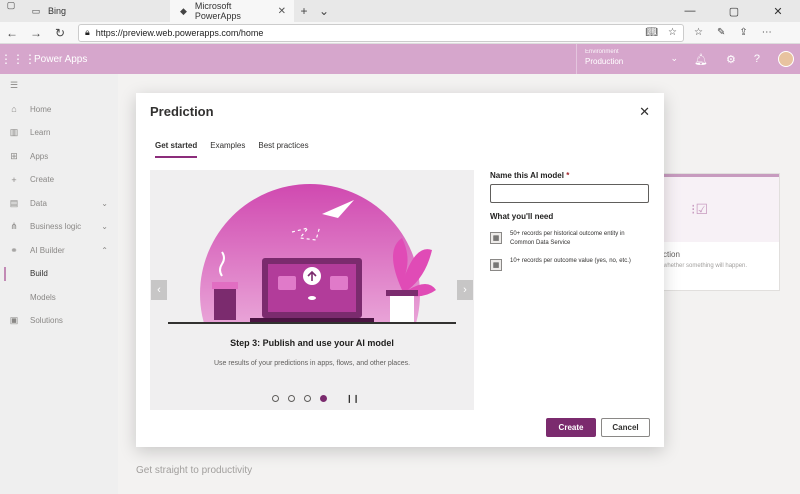  Describe the element at coordinates (227, 149) in the screenshot. I see `tab-examples: Examples` at that location.